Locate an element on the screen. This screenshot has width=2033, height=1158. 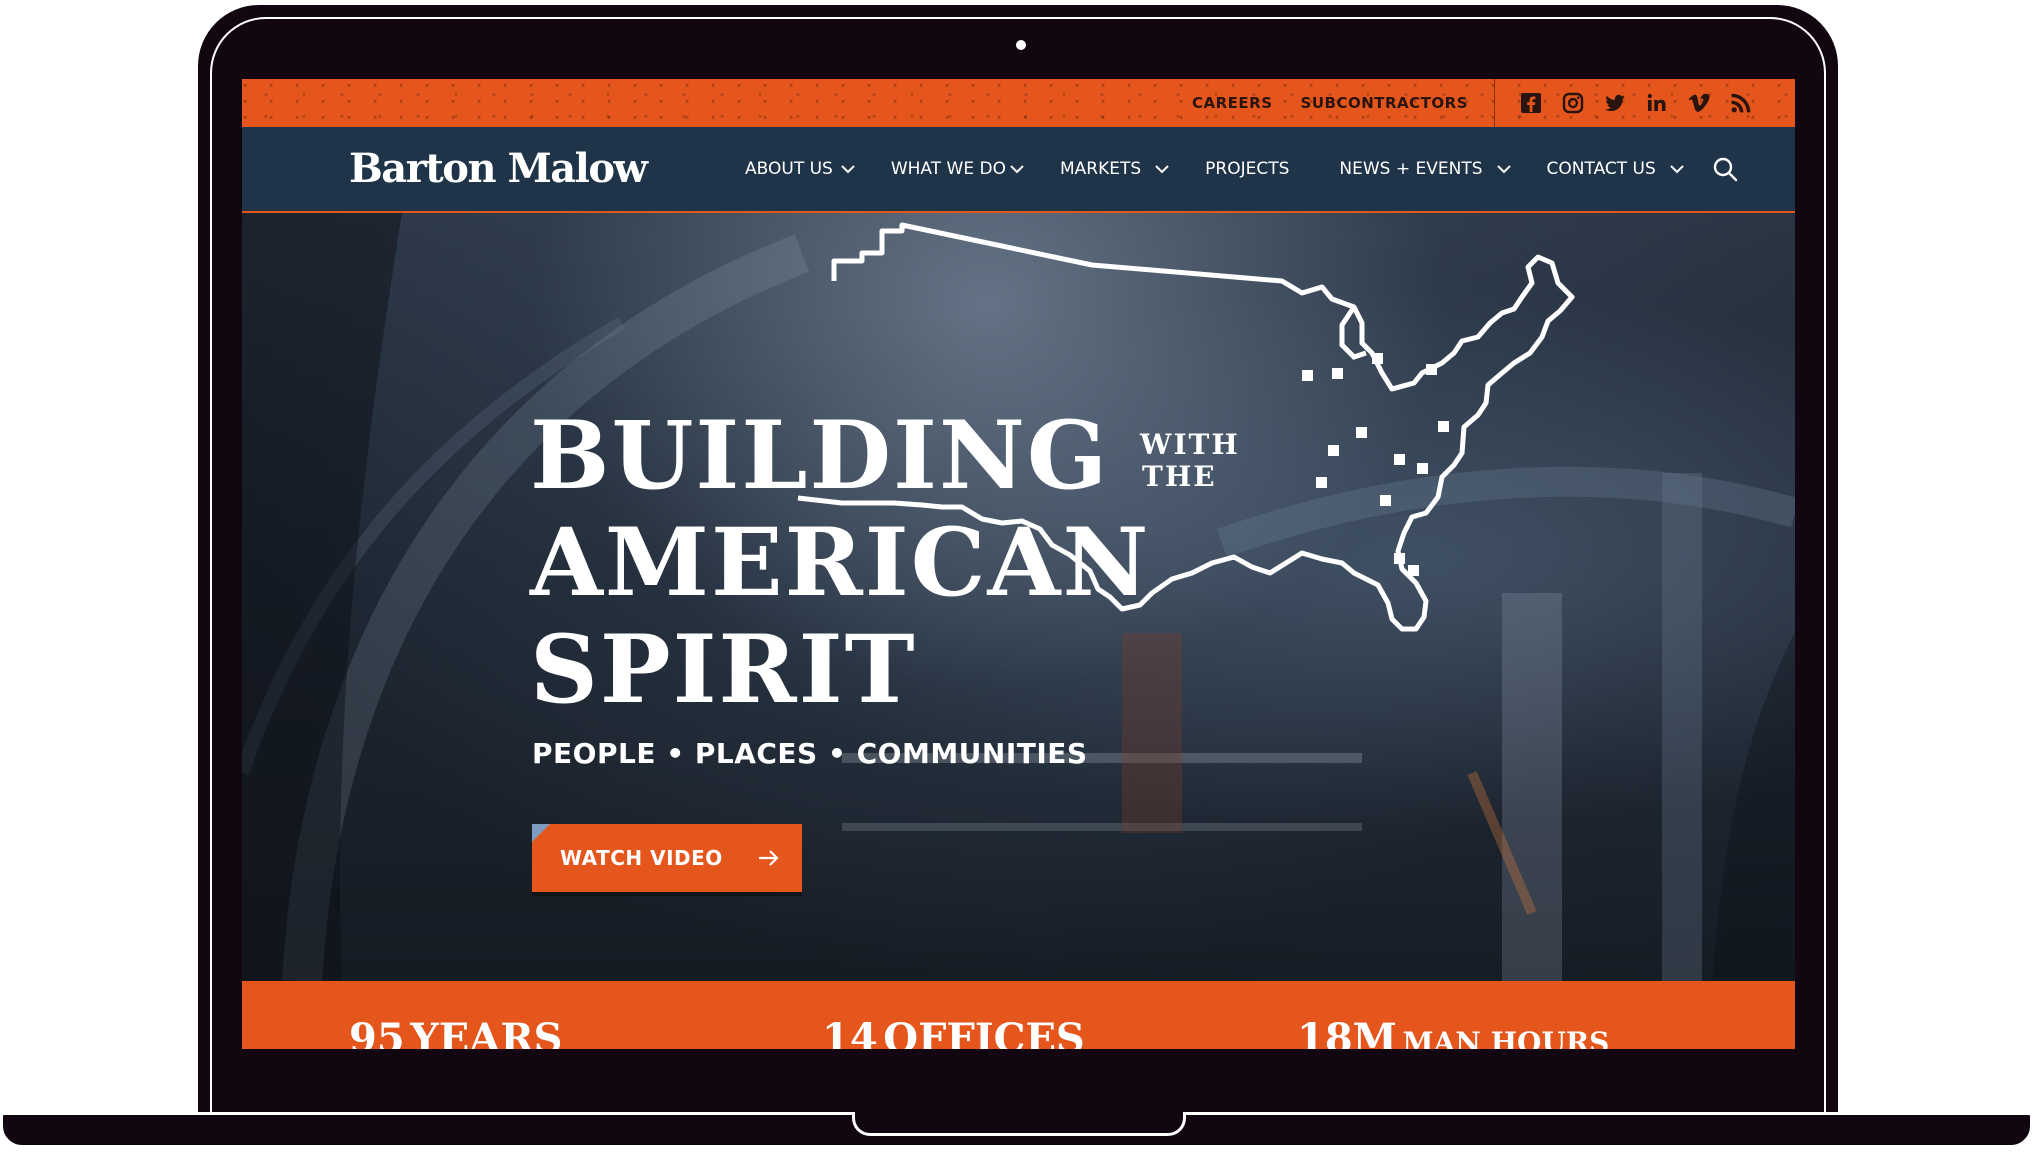
hero-headline-the: THE is located at coordinates (1179, 476).